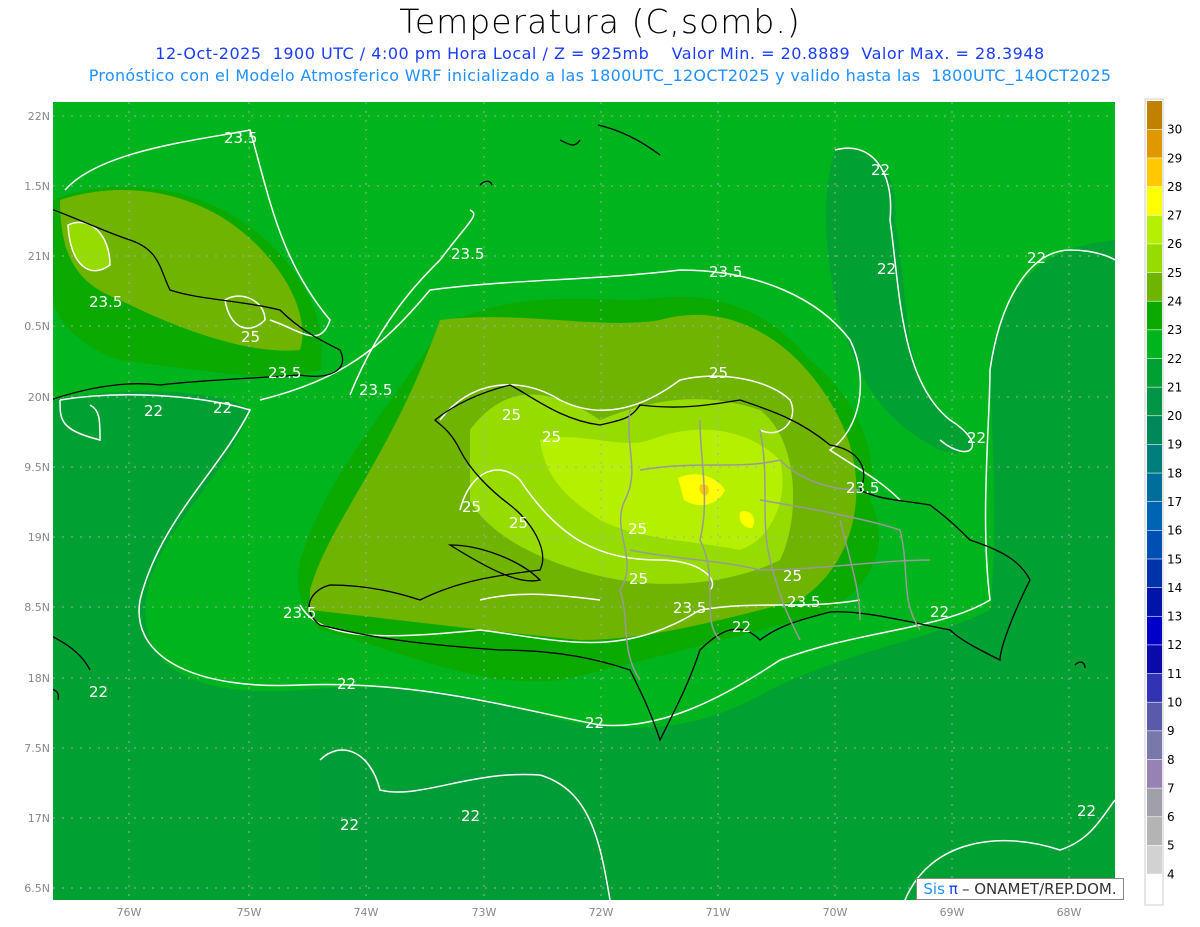 The height and width of the screenshot is (927, 1200). Describe the element at coordinates (37, 467) in the screenshot. I see `svg-text: 9.5N` at that location.